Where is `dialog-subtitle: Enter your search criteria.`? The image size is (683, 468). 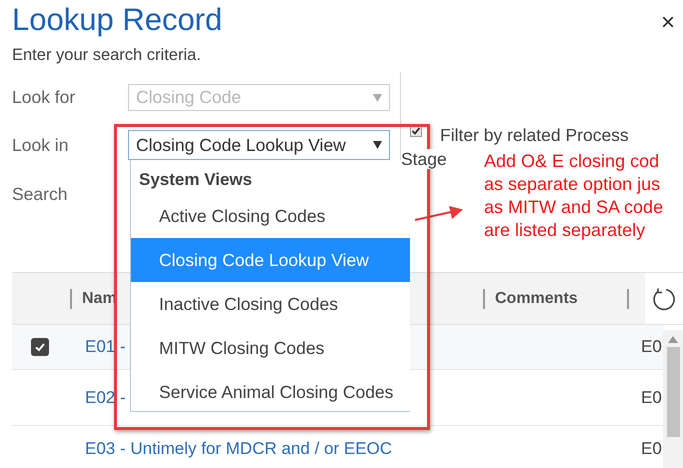
dialog-subtitle: Enter your search criteria. is located at coordinates (106, 55).